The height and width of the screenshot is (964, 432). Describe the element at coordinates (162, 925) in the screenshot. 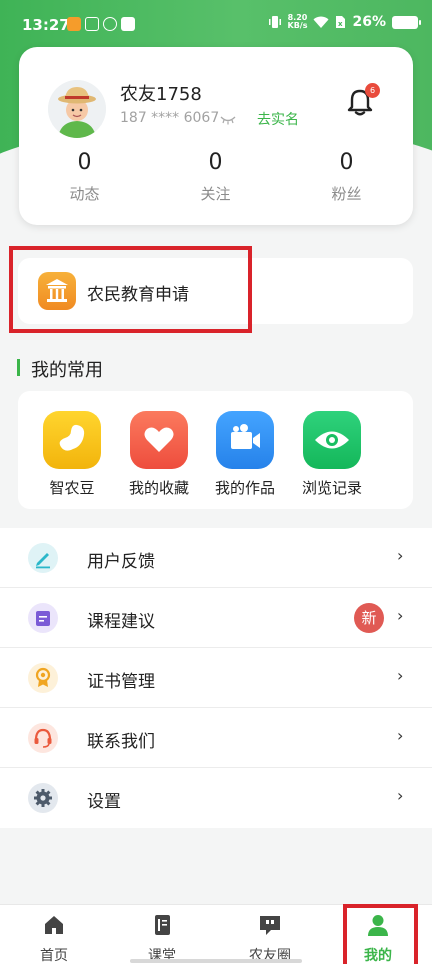

I see `book-icon` at that location.